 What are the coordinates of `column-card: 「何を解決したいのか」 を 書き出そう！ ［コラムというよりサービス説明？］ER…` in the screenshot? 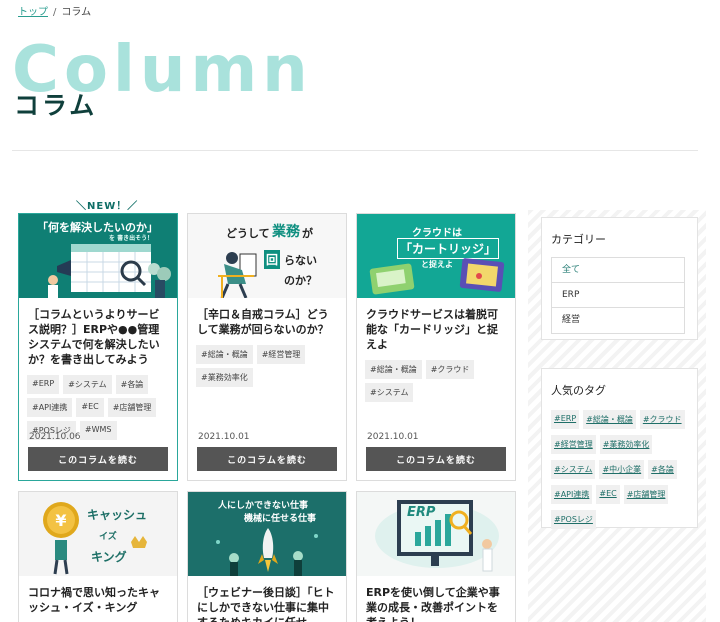 It's located at (98, 347).